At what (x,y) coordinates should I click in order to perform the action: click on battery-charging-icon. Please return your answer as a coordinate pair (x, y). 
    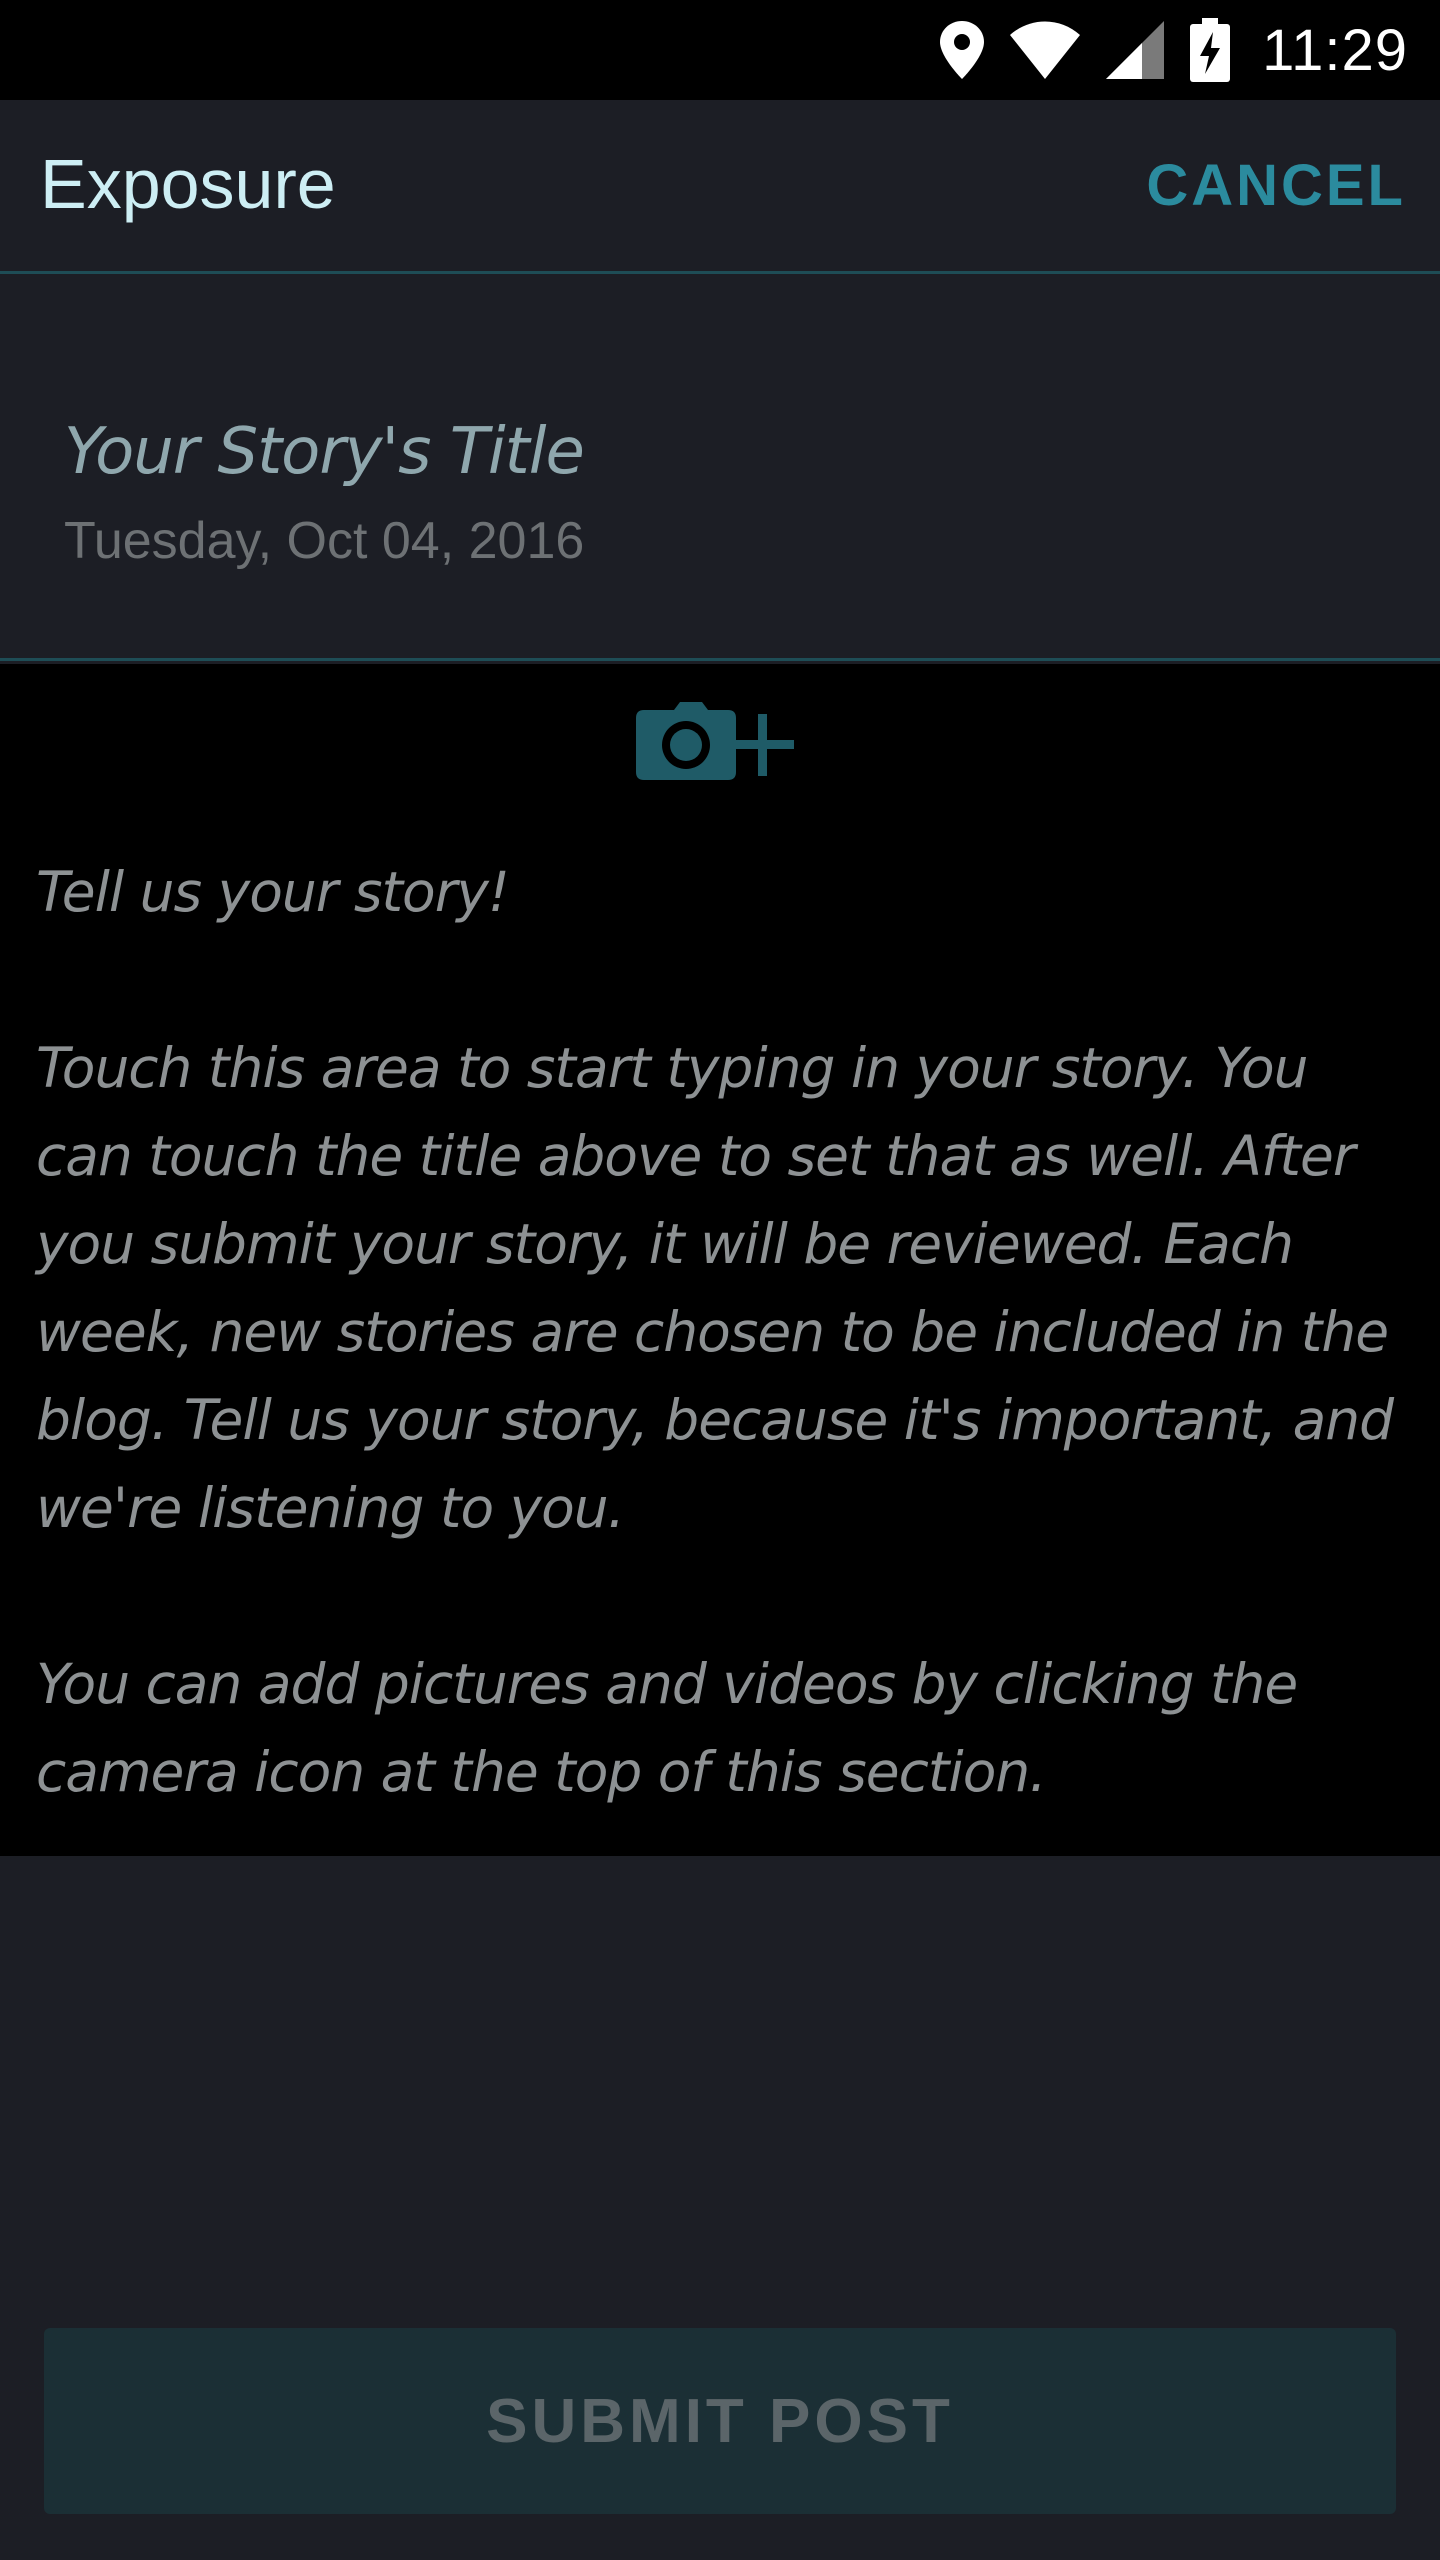
    Looking at the image, I should click on (1210, 50).